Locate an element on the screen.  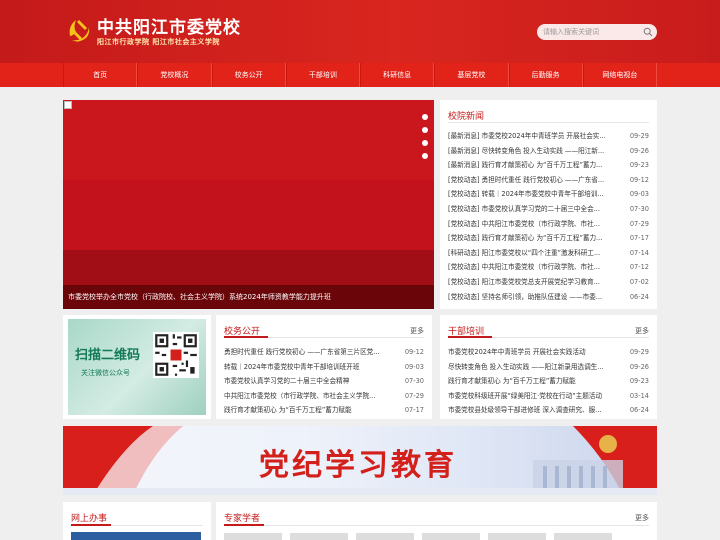
training-item-date: 03-14 is located at coordinates (639, 395).